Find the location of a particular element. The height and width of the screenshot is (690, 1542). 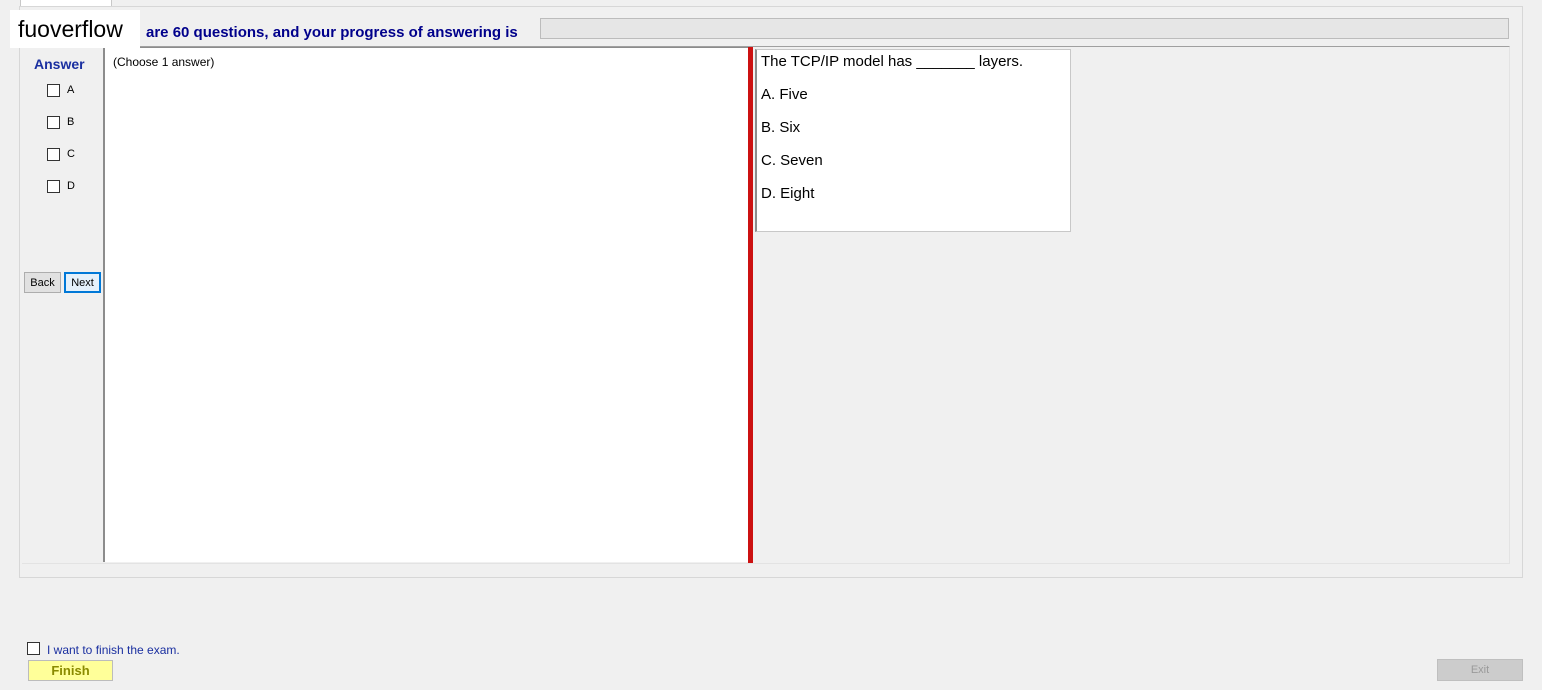

choice-c: C. Seven is located at coordinates (792, 160).